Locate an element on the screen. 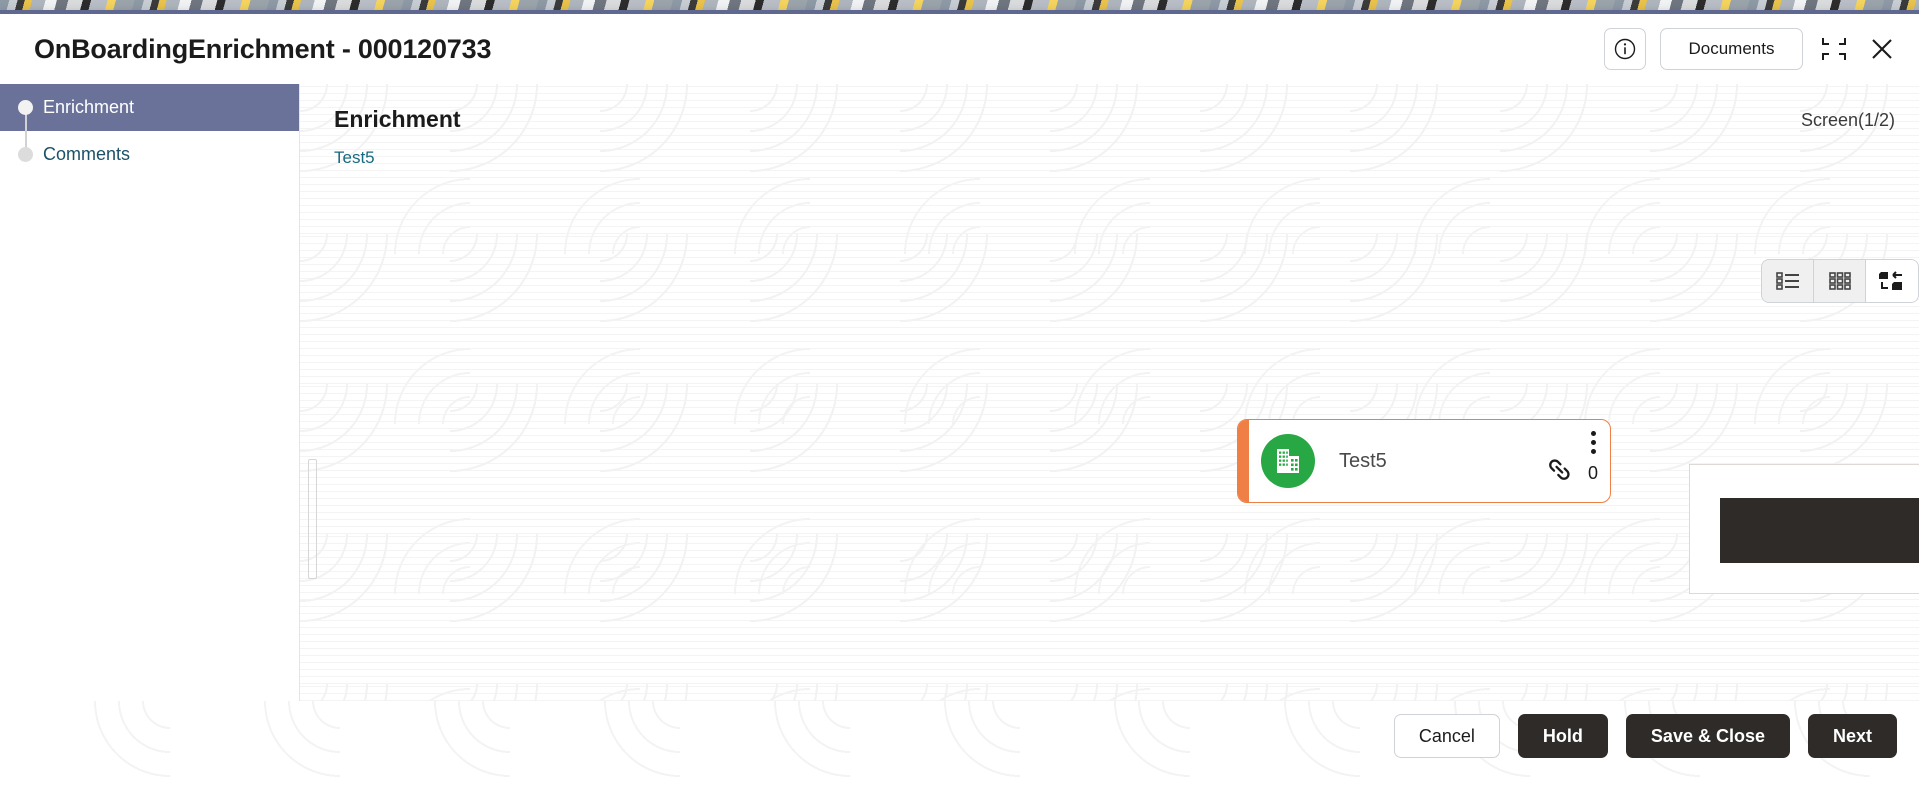 This screenshot has height=785, width=1919. card-accent-bar is located at coordinates (1243, 461).